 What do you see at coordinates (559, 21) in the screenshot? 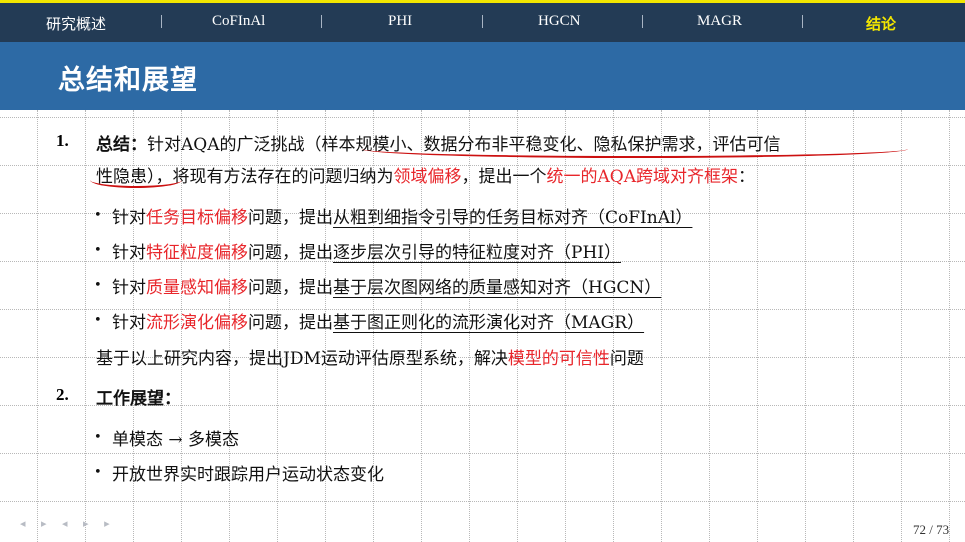
I see `nav-item-hgcn: HGCN` at bounding box center [559, 21].